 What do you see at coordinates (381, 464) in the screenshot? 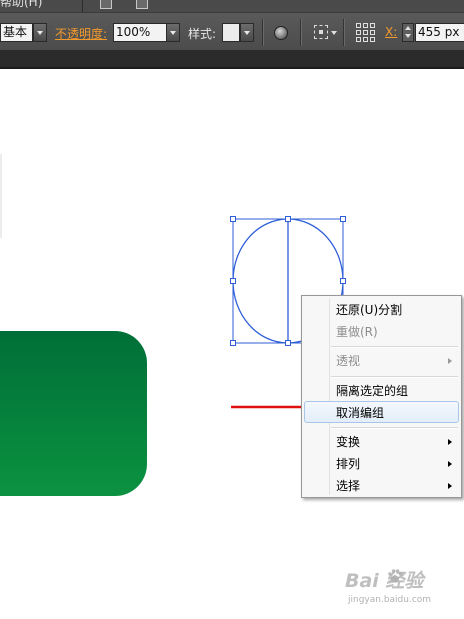
I see `menu-item-arrange: 排列` at bounding box center [381, 464].